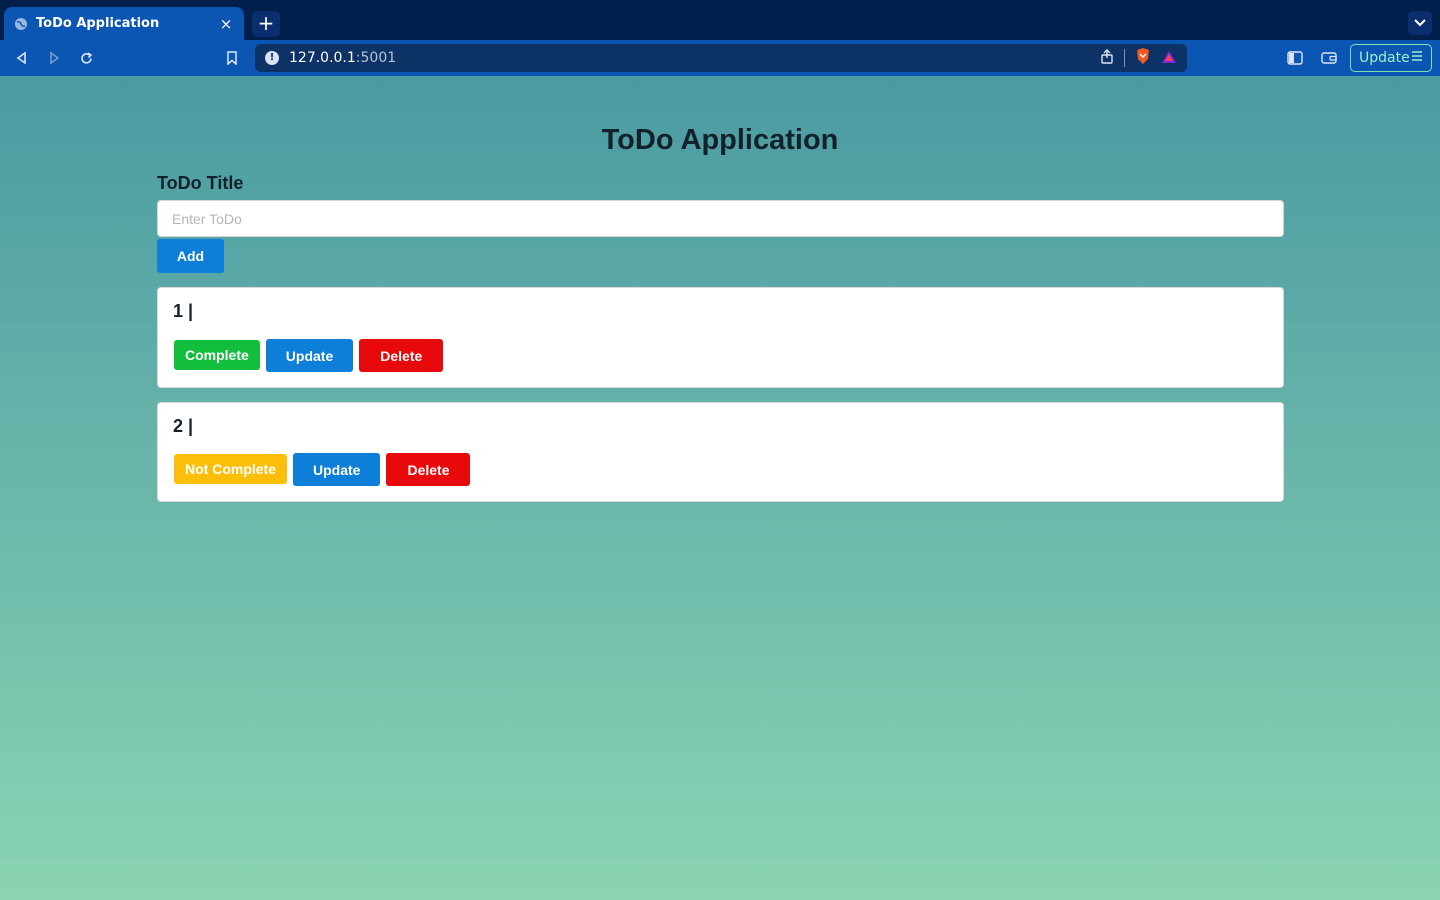 This screenshot has height=900, width=1440. What do you see at coordinates (190, 256) in the screenshot?
I see `add-button: Add` at bounding box center [190, 256].